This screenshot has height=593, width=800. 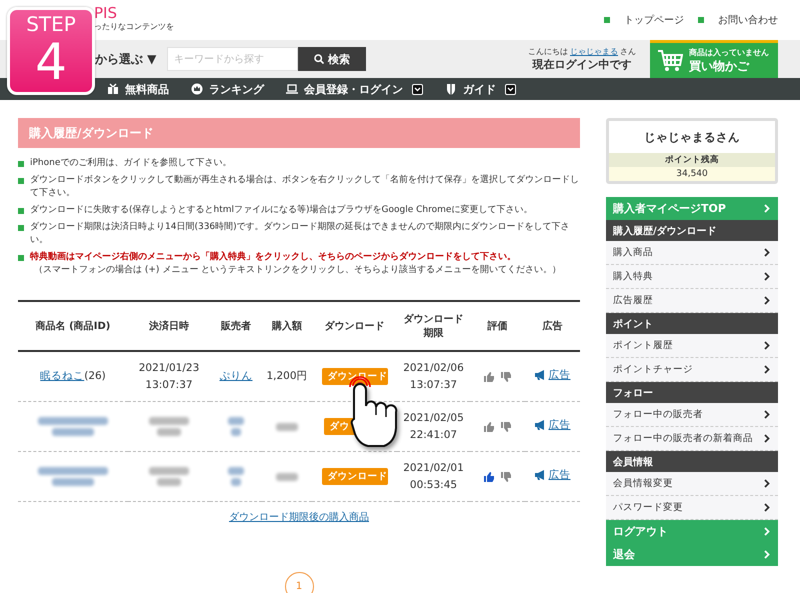 I want to click on notice-text: iPhoneでのご利用は、ガイドを参照して下さい。, so click(x=131, y=163).